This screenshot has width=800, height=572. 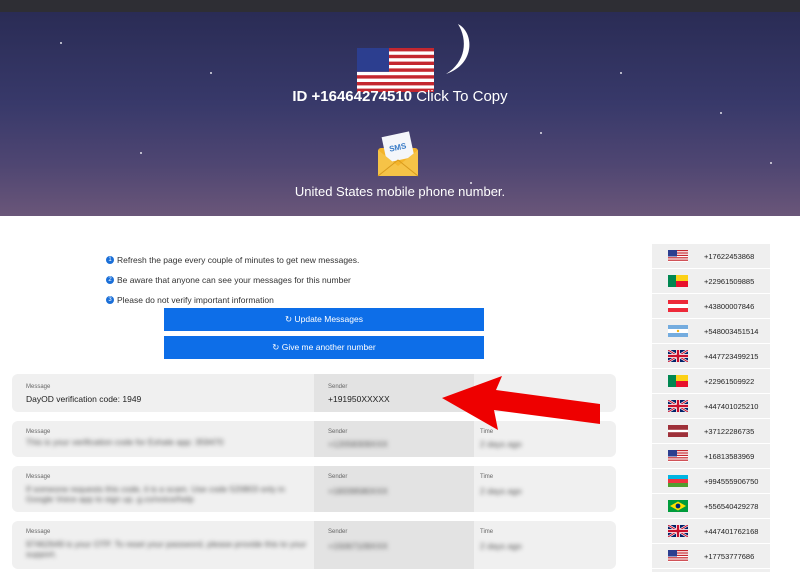 I want to click on sidebar-number-item: +447401762168, so click(x=711, y=531).